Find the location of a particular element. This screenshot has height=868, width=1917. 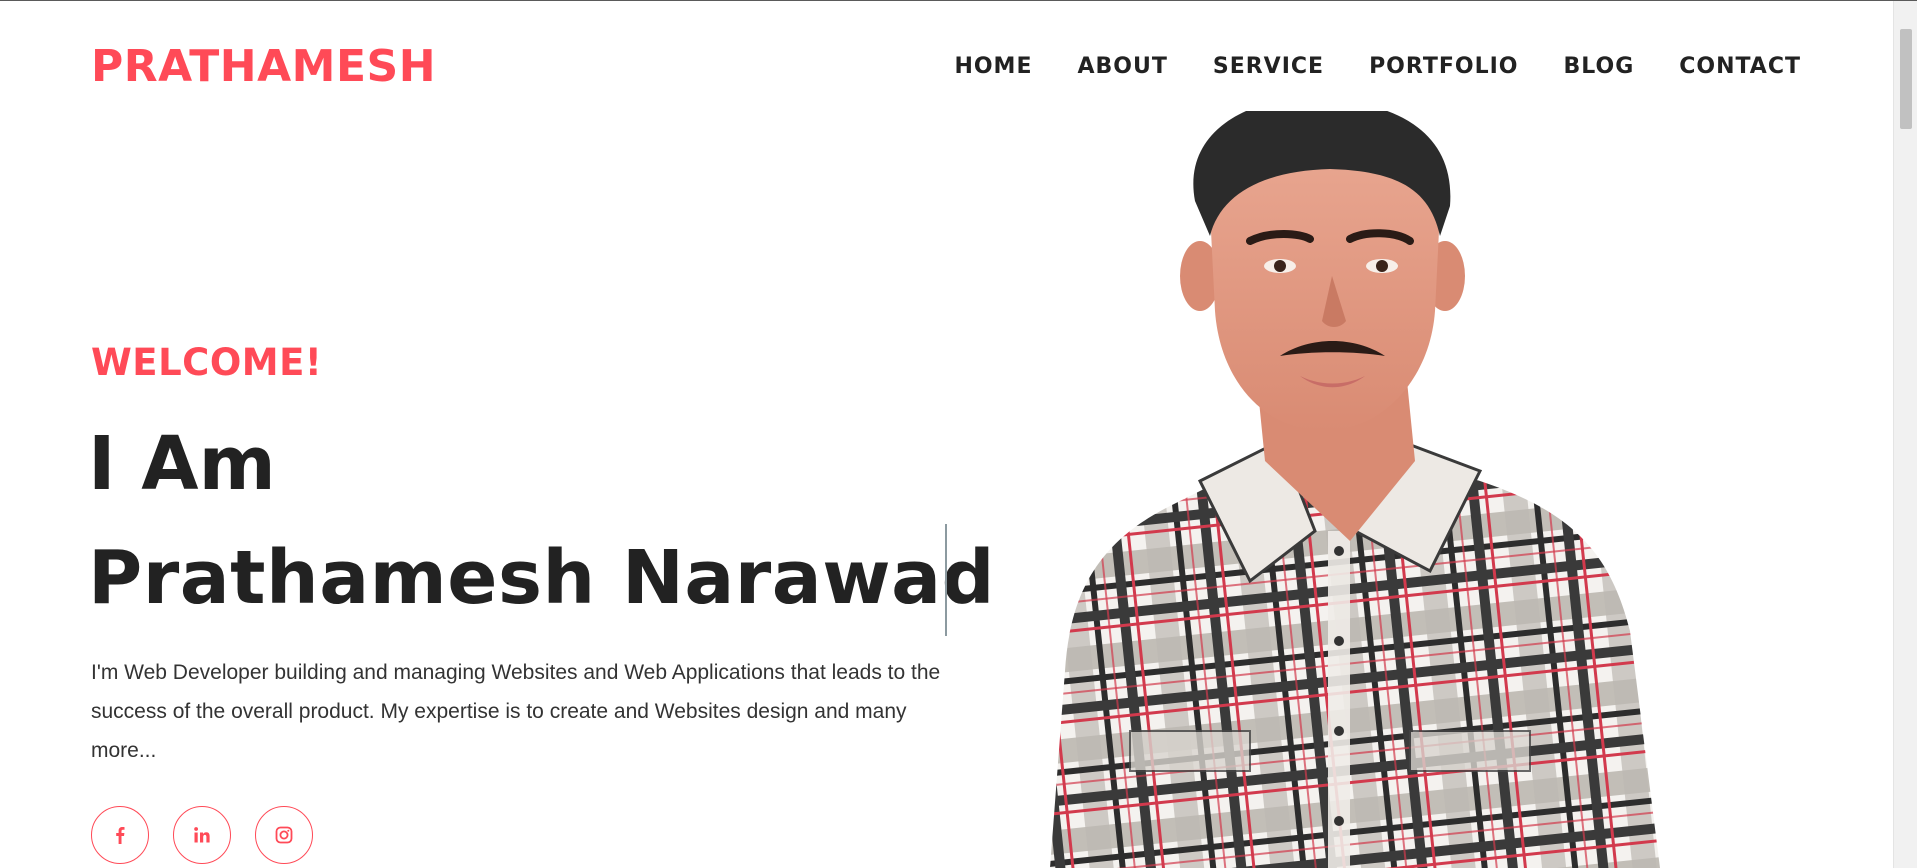

welcome-label: WELCOME! is located at coordinates (207, 362).